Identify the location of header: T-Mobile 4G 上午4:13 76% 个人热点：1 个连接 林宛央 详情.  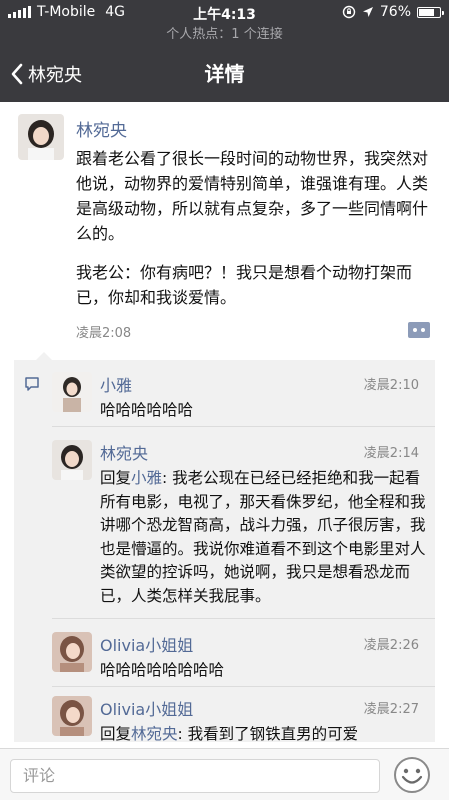
(224, 51).